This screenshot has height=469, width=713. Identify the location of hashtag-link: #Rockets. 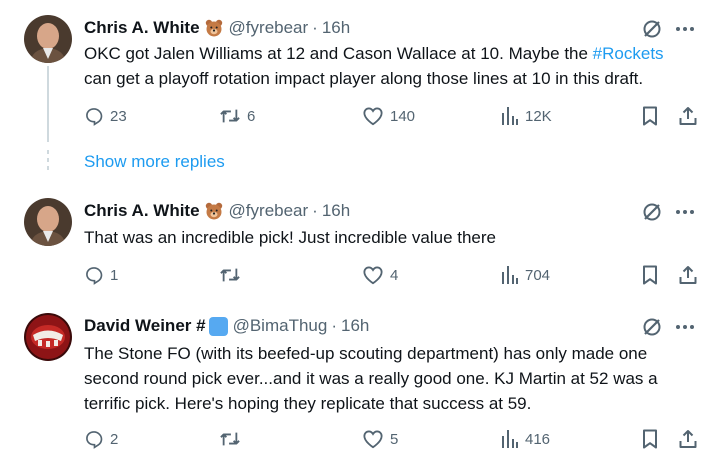
(628, 53).